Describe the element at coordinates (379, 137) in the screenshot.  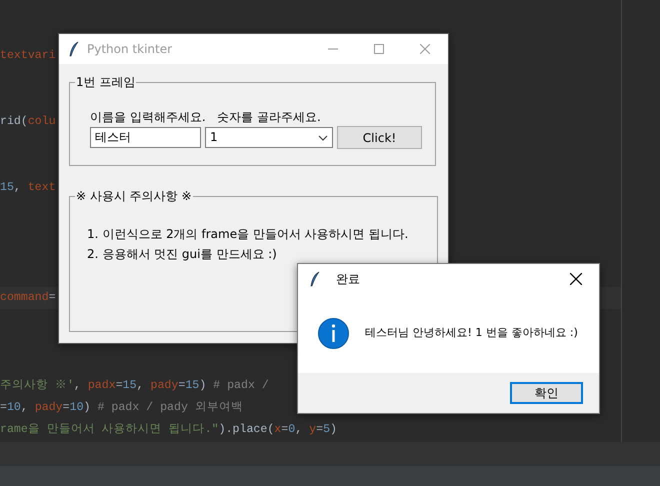
I see `click-button: Click!` at that location.